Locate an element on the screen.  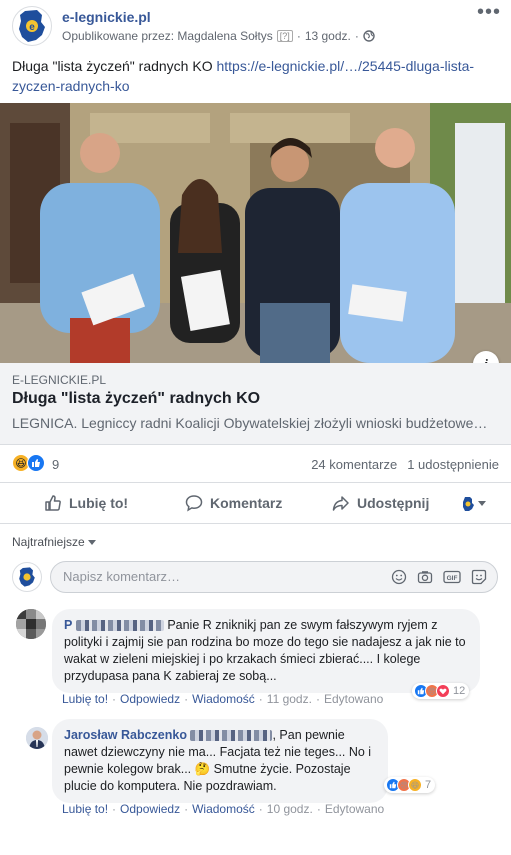
svg-text: GIF is located at coordinates (452, 578).